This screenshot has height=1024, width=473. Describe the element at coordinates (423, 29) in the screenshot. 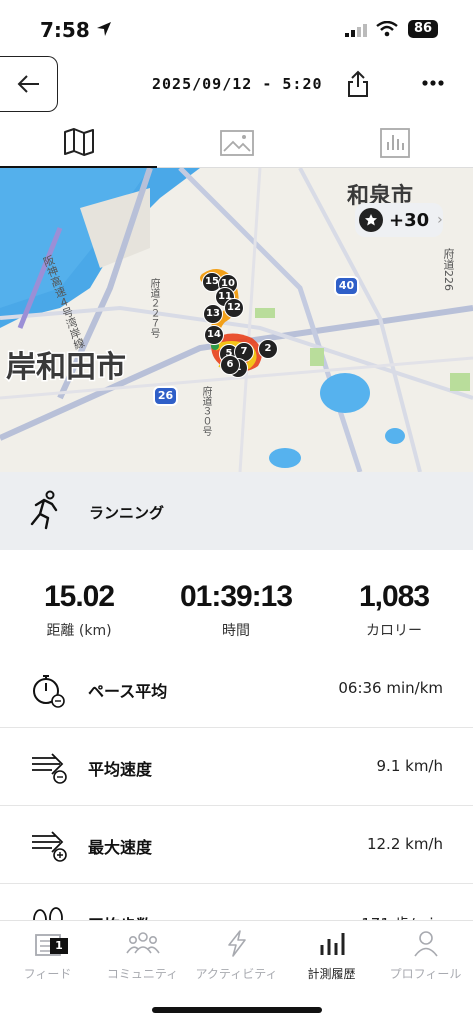

I see `battery-indicator: 86` at that location.